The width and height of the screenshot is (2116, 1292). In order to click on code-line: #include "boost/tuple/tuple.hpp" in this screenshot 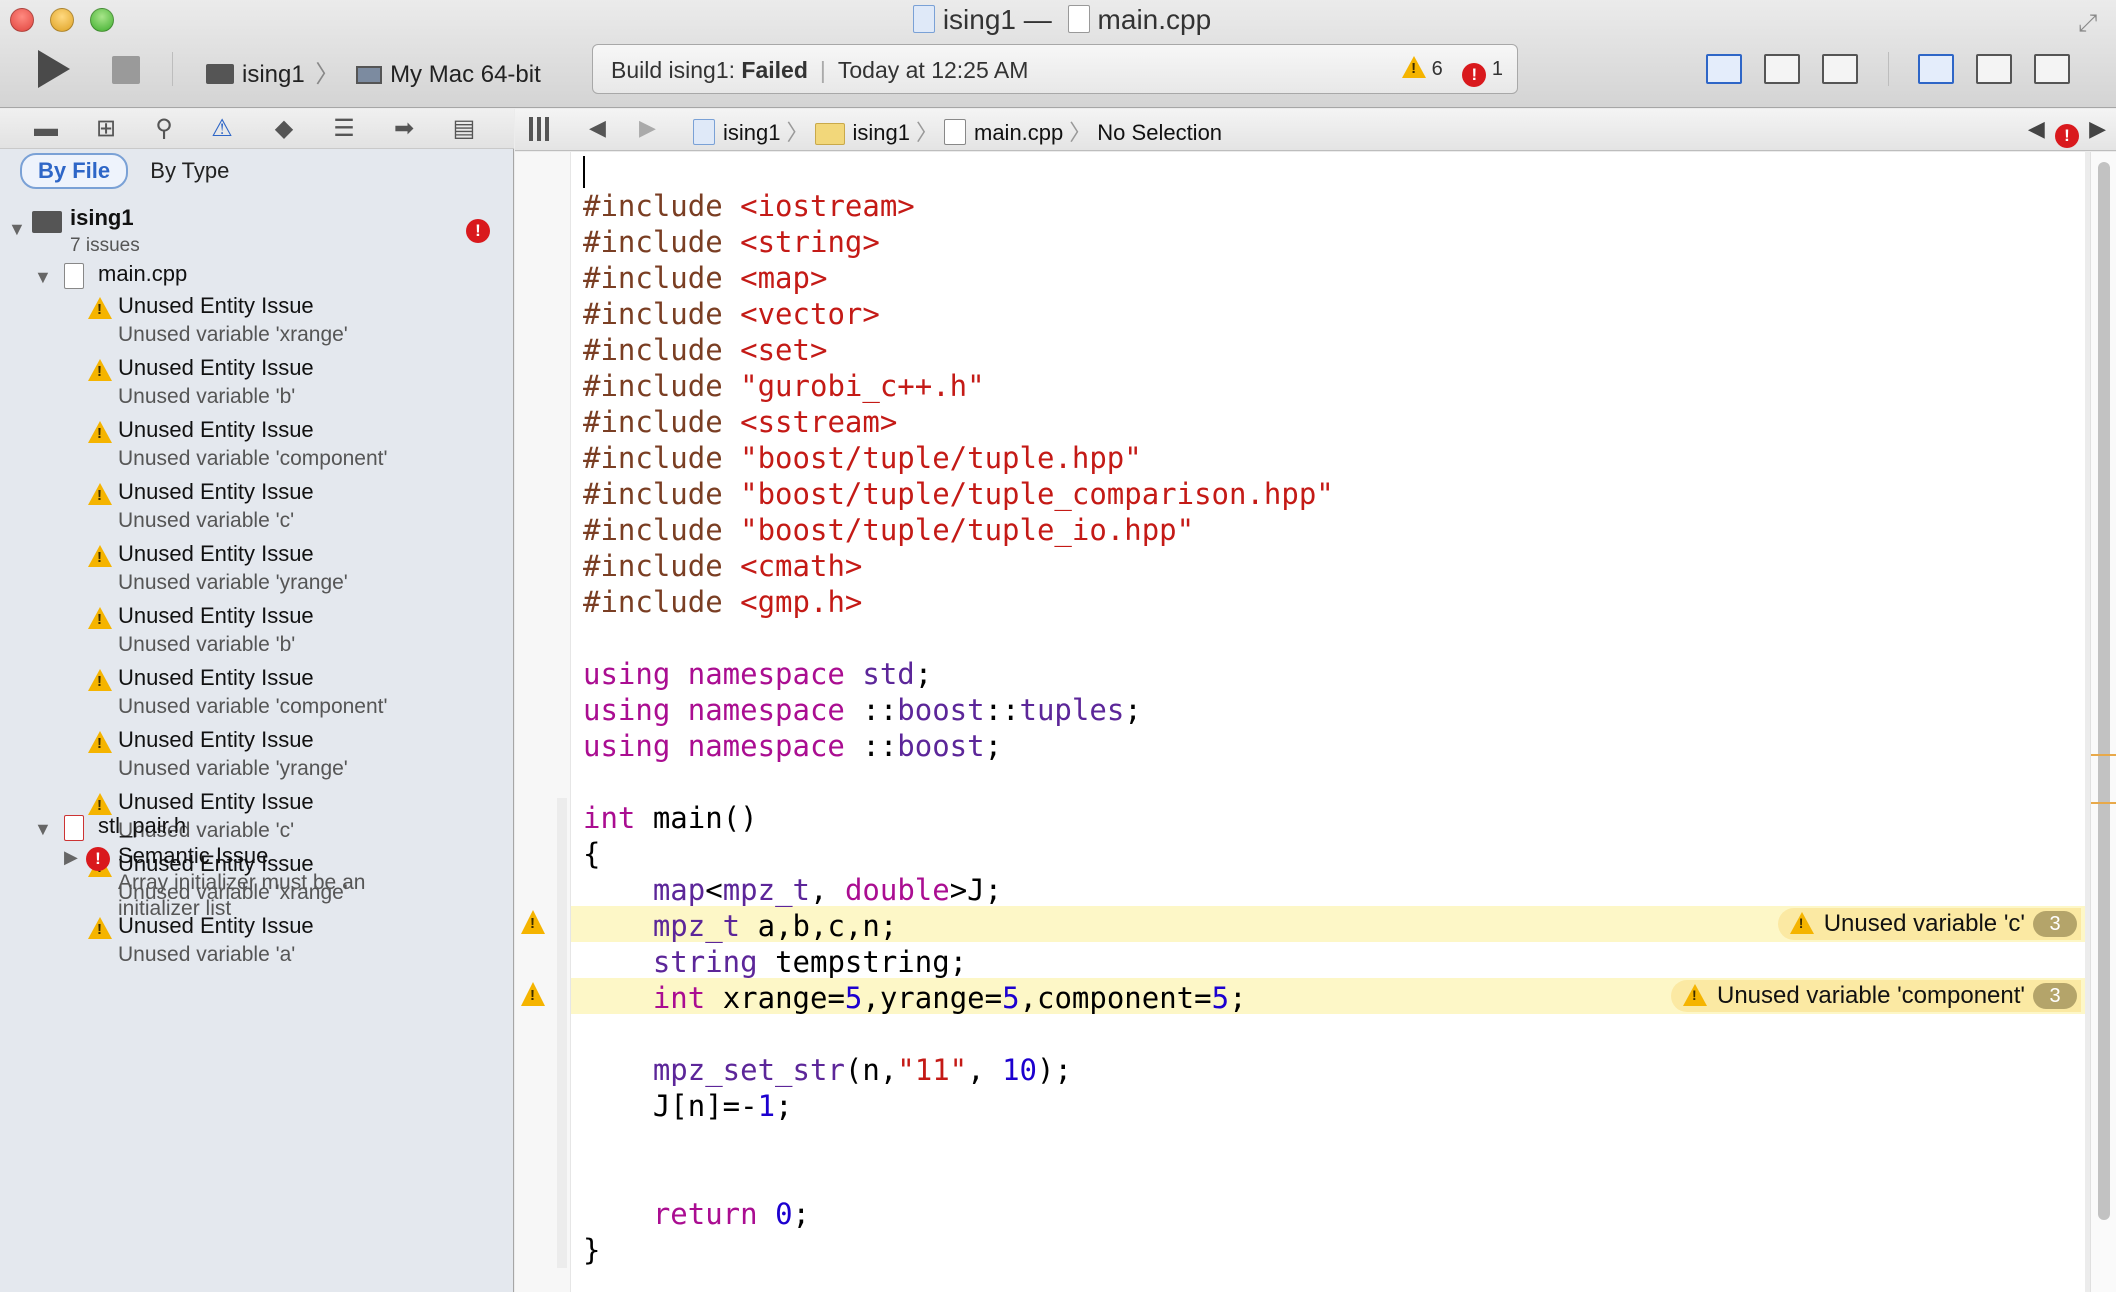, I will do `click(862, 458)`.